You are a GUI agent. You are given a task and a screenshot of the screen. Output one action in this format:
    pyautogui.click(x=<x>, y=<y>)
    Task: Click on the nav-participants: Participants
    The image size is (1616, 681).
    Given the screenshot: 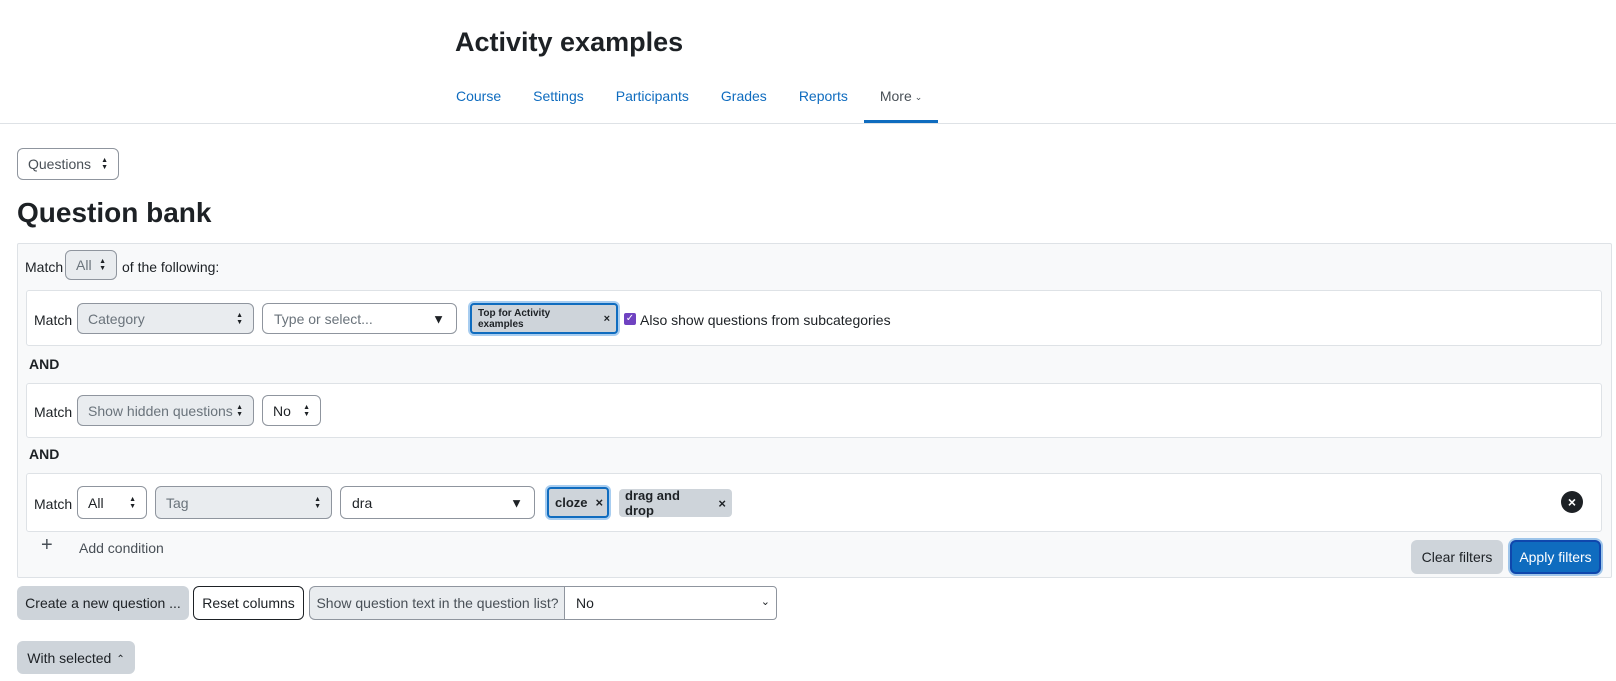 What is the action you would take?
    pyautogui.click(x=652, y=99)
    